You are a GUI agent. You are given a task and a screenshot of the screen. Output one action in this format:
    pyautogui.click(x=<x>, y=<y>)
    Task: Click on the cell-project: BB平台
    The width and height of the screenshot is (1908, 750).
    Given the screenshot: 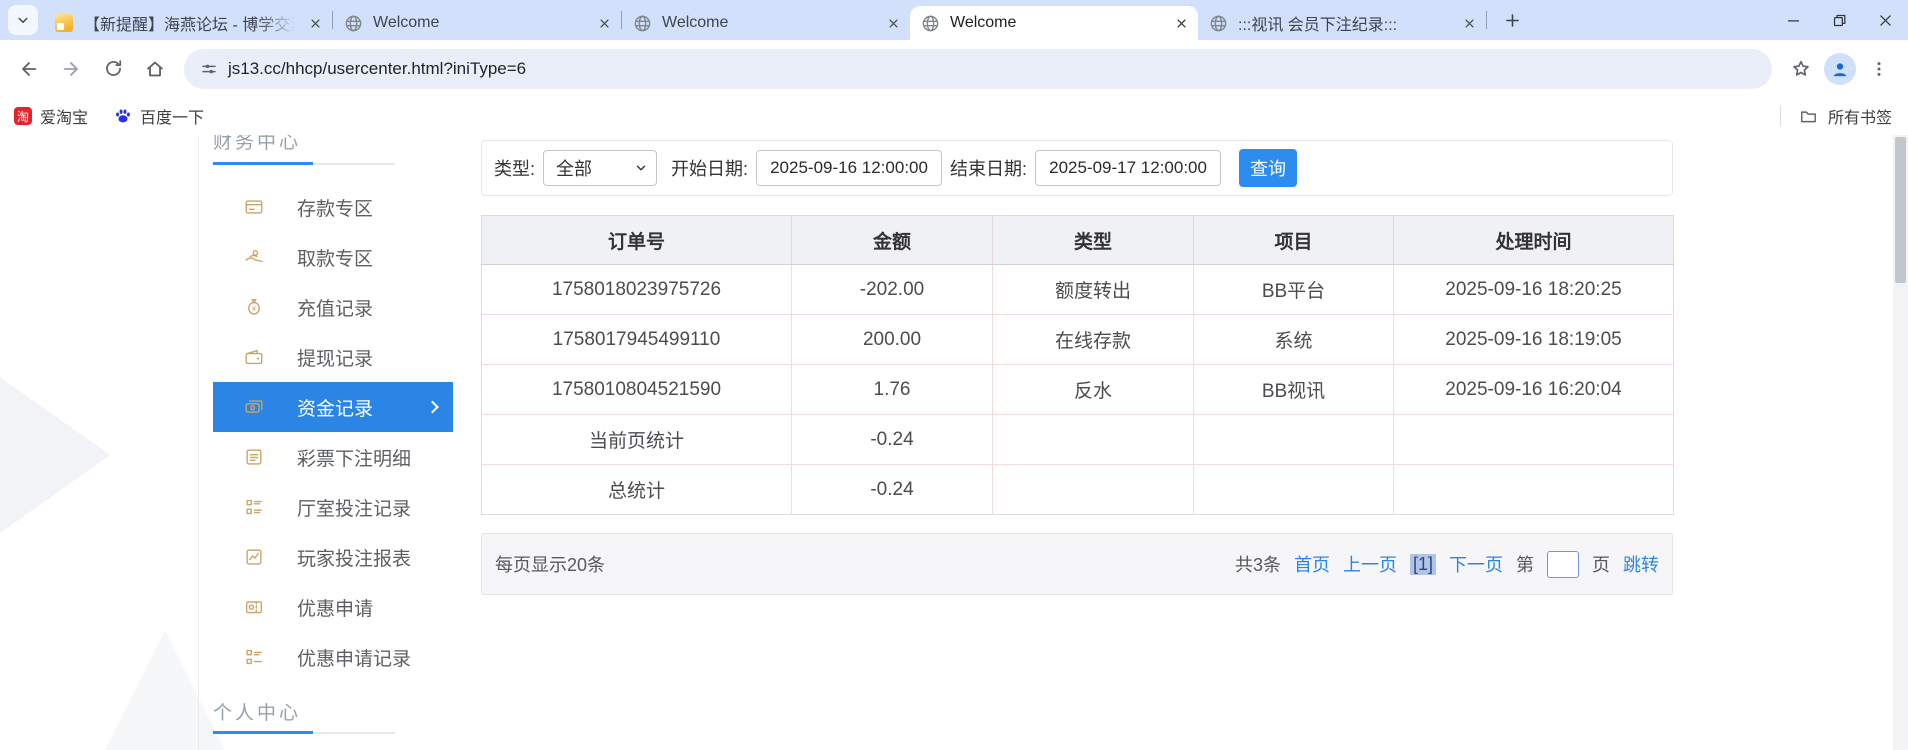 What is the action you would take?
    pyautogui.click(x=1293, y=289)
    